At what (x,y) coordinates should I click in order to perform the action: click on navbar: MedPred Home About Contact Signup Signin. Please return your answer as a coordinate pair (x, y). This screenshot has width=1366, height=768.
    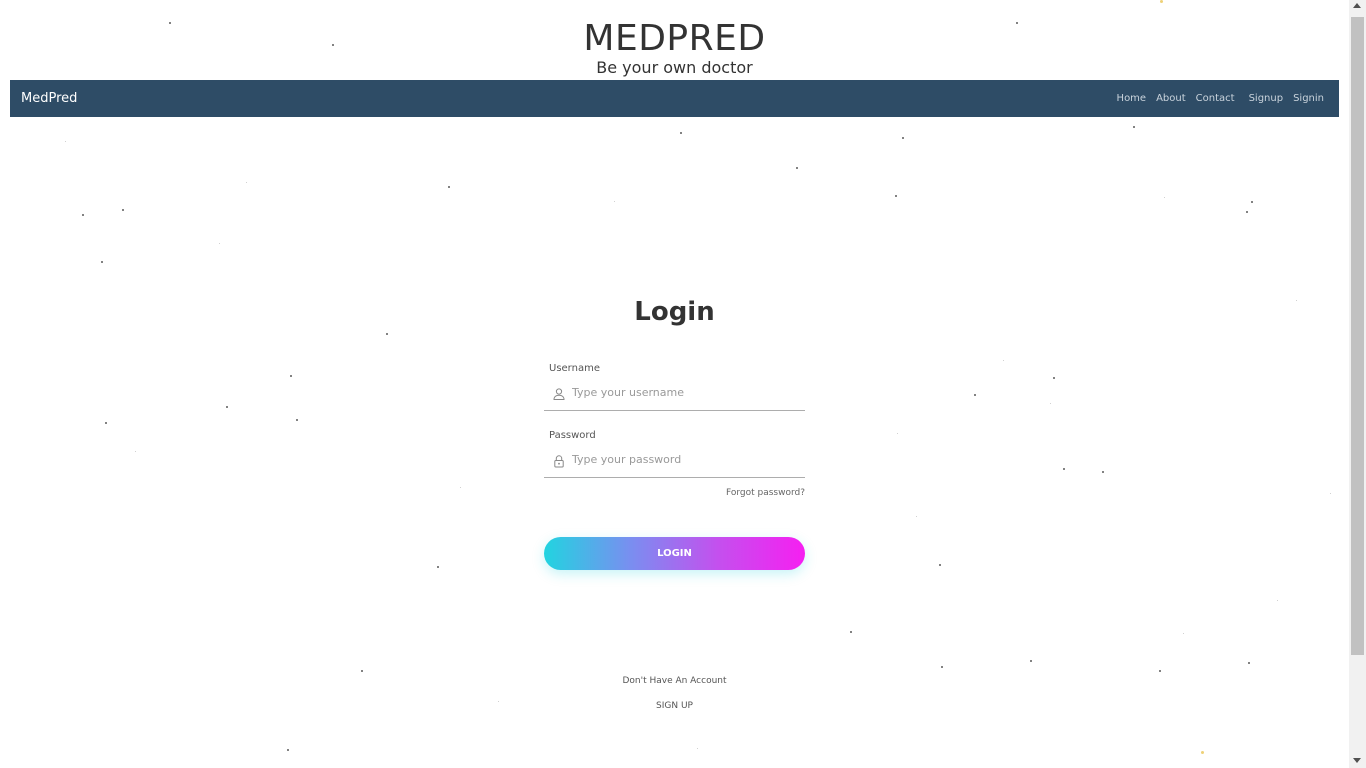
    Looking at the image, I should click on (674, 98).